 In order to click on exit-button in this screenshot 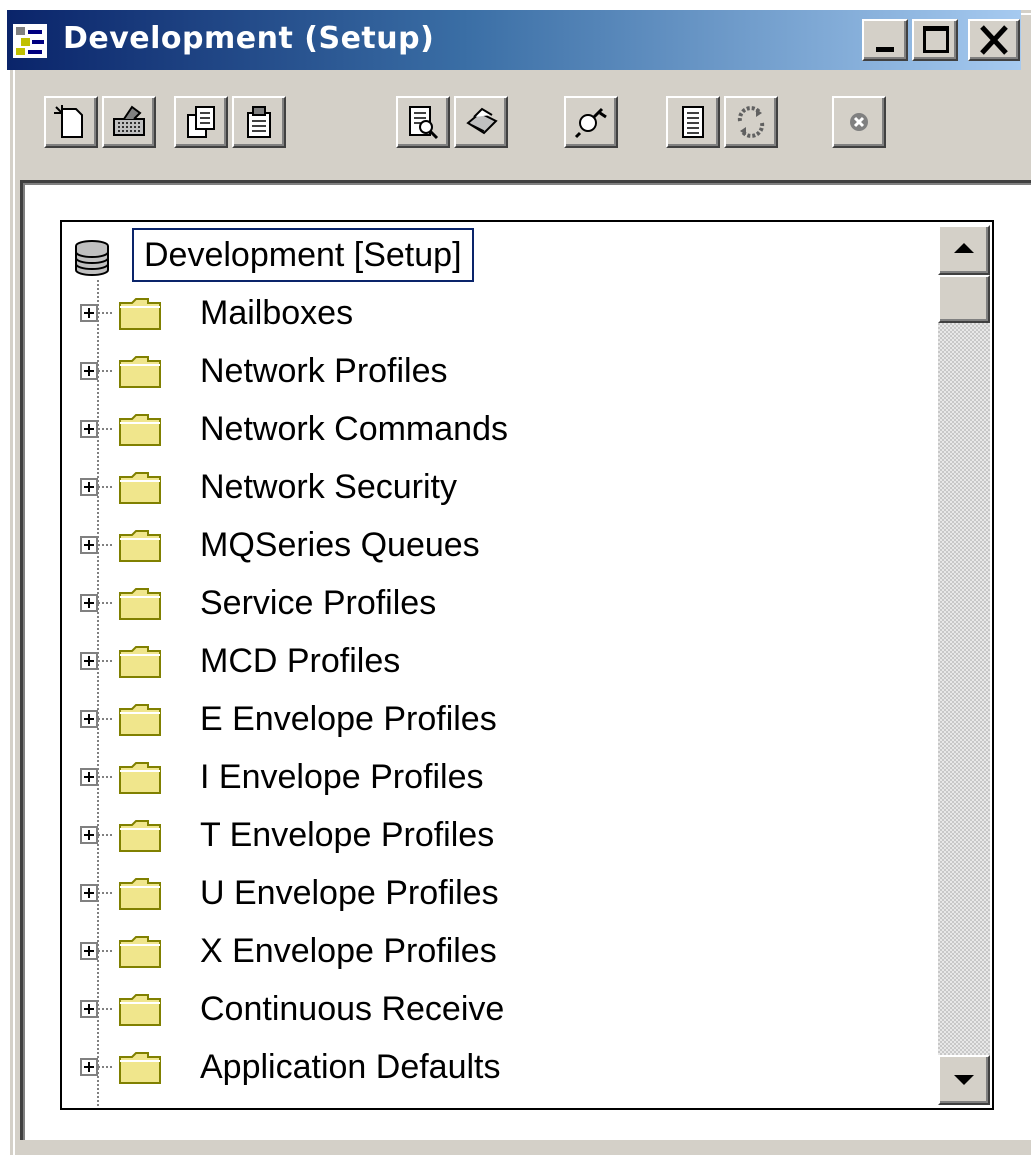, I will do `click(859, 122)`.